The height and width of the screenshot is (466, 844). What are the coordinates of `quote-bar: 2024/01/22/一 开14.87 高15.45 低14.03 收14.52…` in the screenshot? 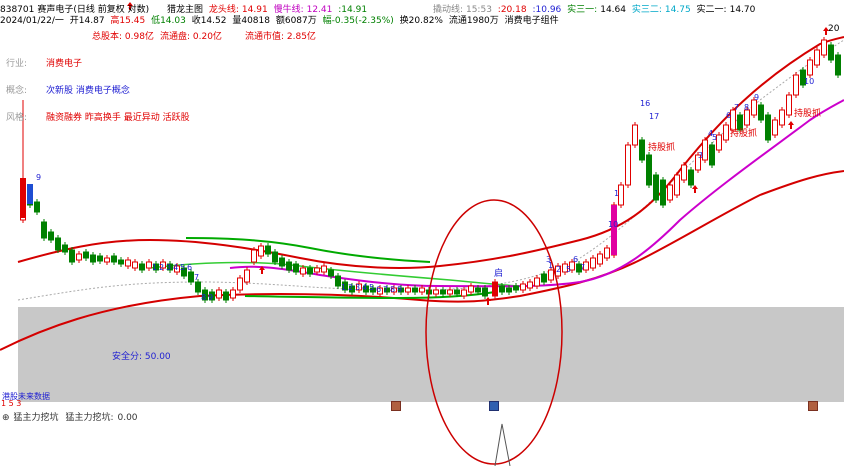 It's located at (281, 19).